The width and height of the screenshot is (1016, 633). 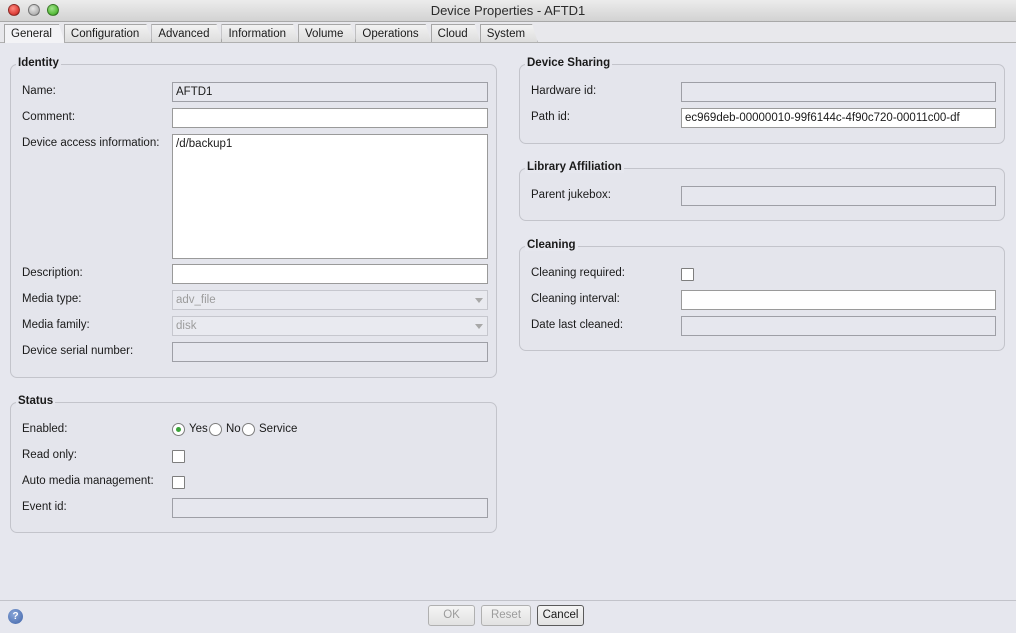 What do you see at coordinates (44, 507) in the screenshot?
I see `event-id-label: Event id:` at bounding box center [44, 507].